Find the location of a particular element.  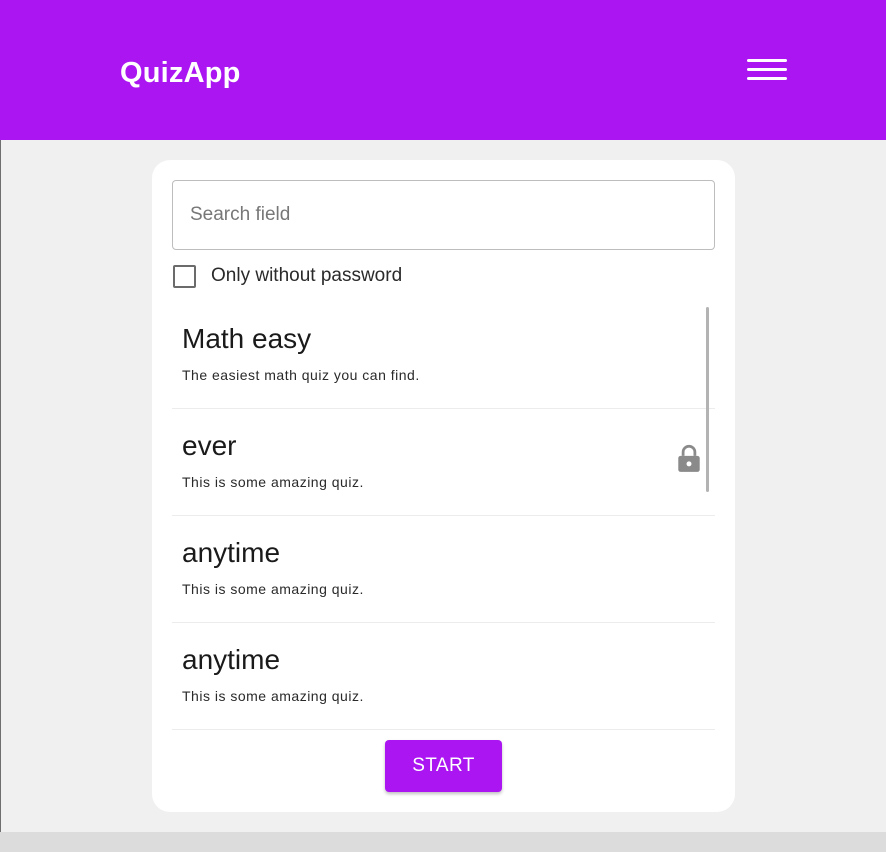

menu-bar-bottom is located at coordinates (767, 78).